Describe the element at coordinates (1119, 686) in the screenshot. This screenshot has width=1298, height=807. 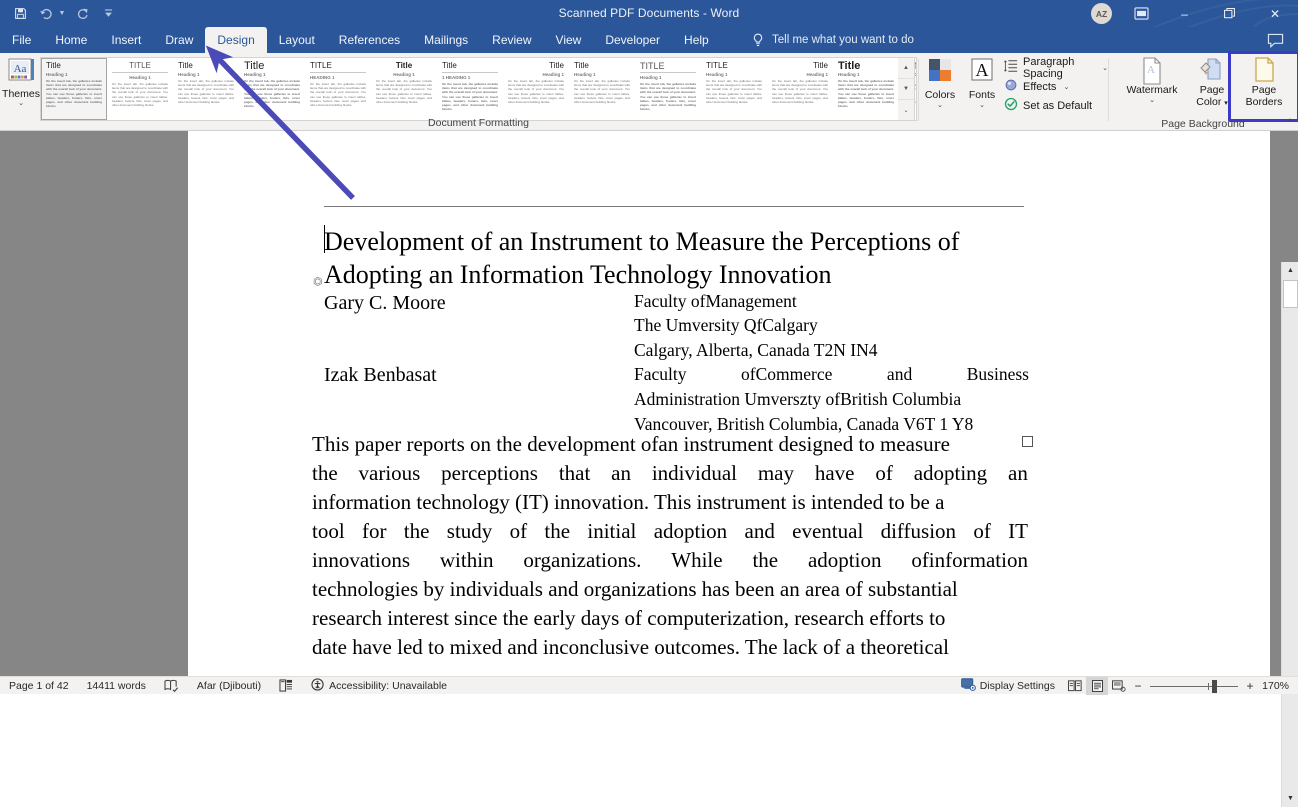
I see `view-web-layout-button` at that location.